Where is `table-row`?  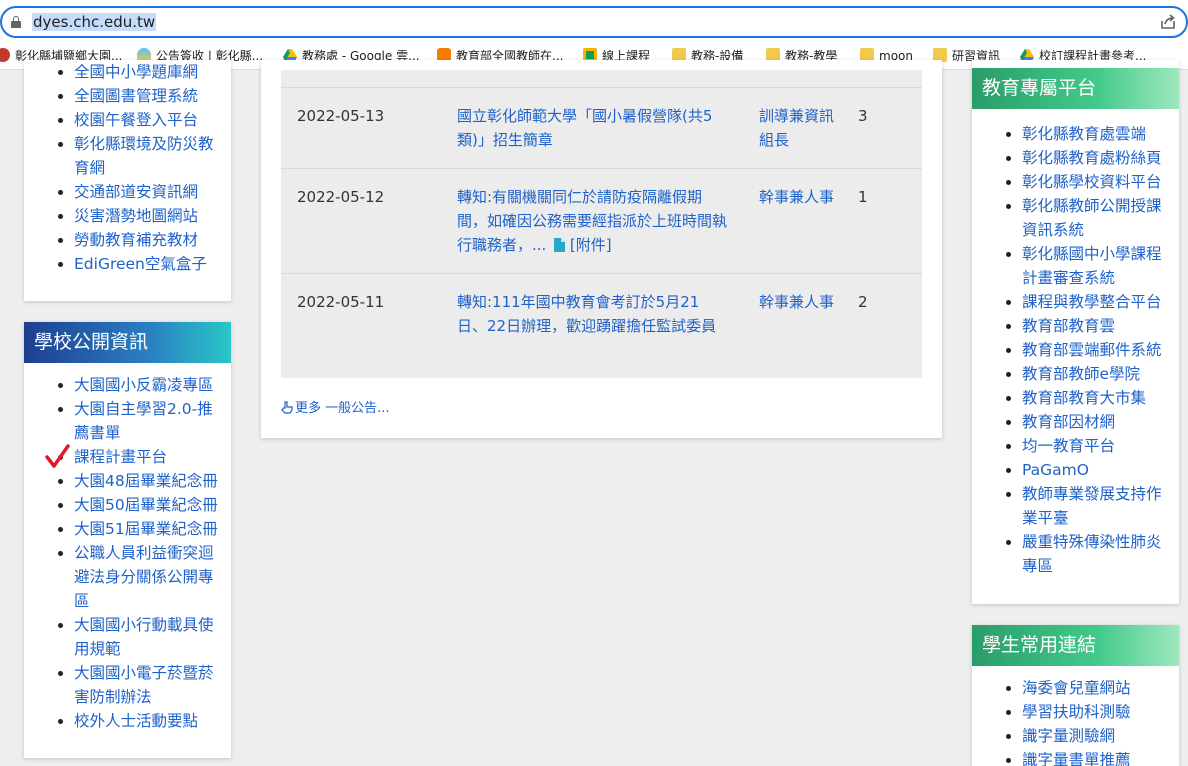
table-row is located at coordinates (601, 79).